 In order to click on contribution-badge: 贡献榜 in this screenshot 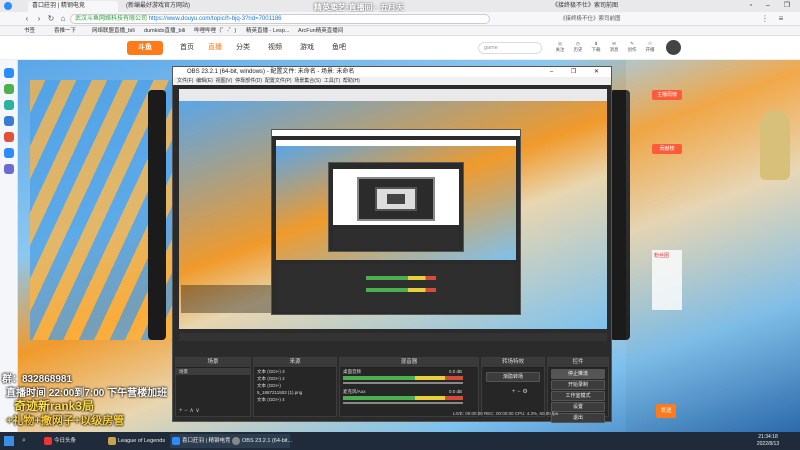, I will do `click(667, 149)`.